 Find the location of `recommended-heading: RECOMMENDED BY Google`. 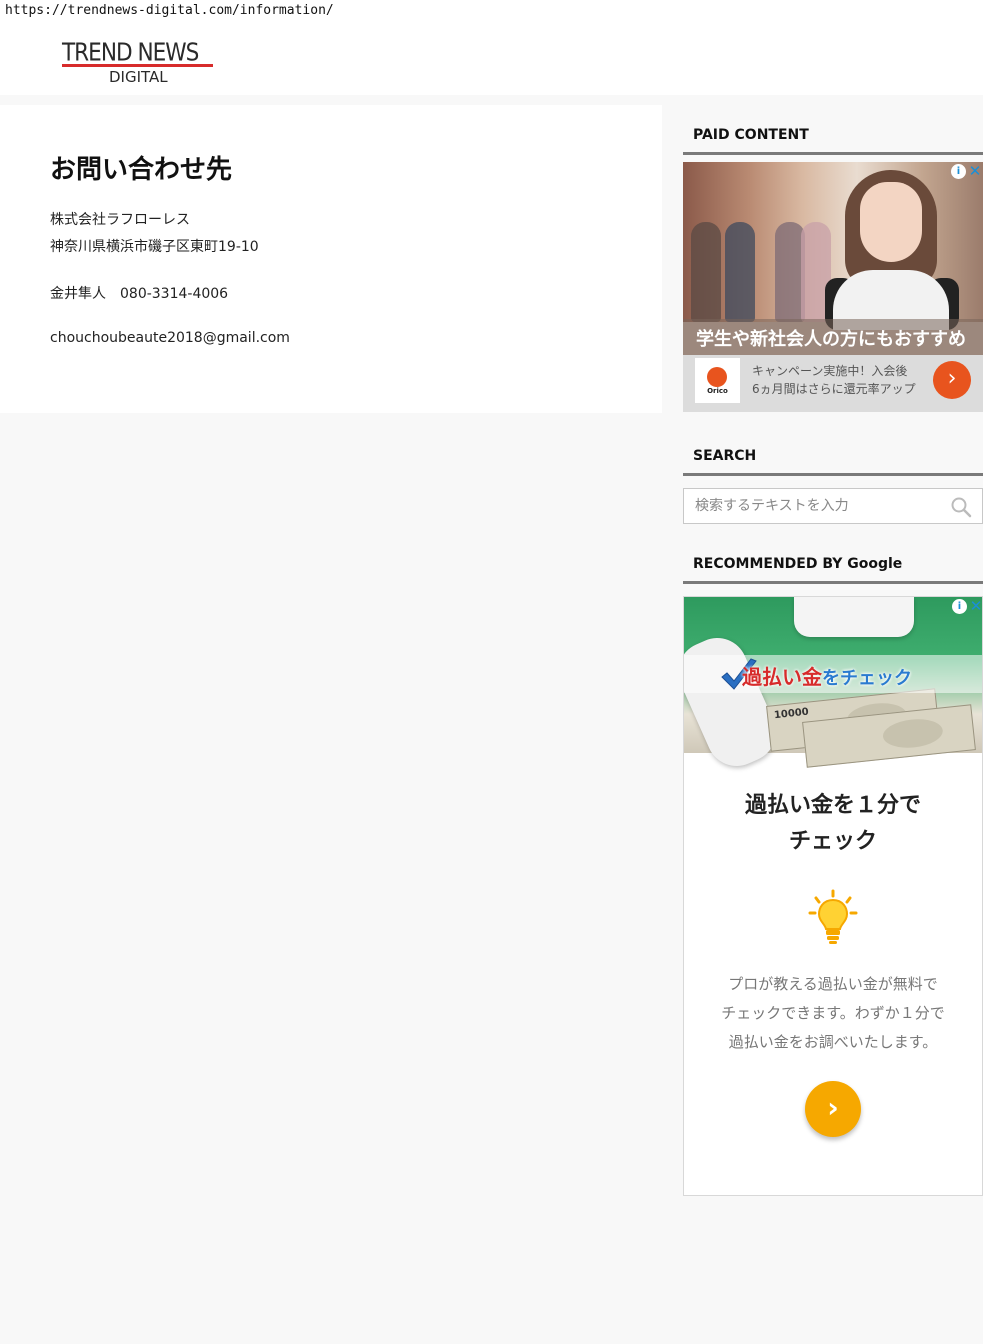

recommended-heading: RECOMMENDED BY Google is located at coordinates (833, 564).